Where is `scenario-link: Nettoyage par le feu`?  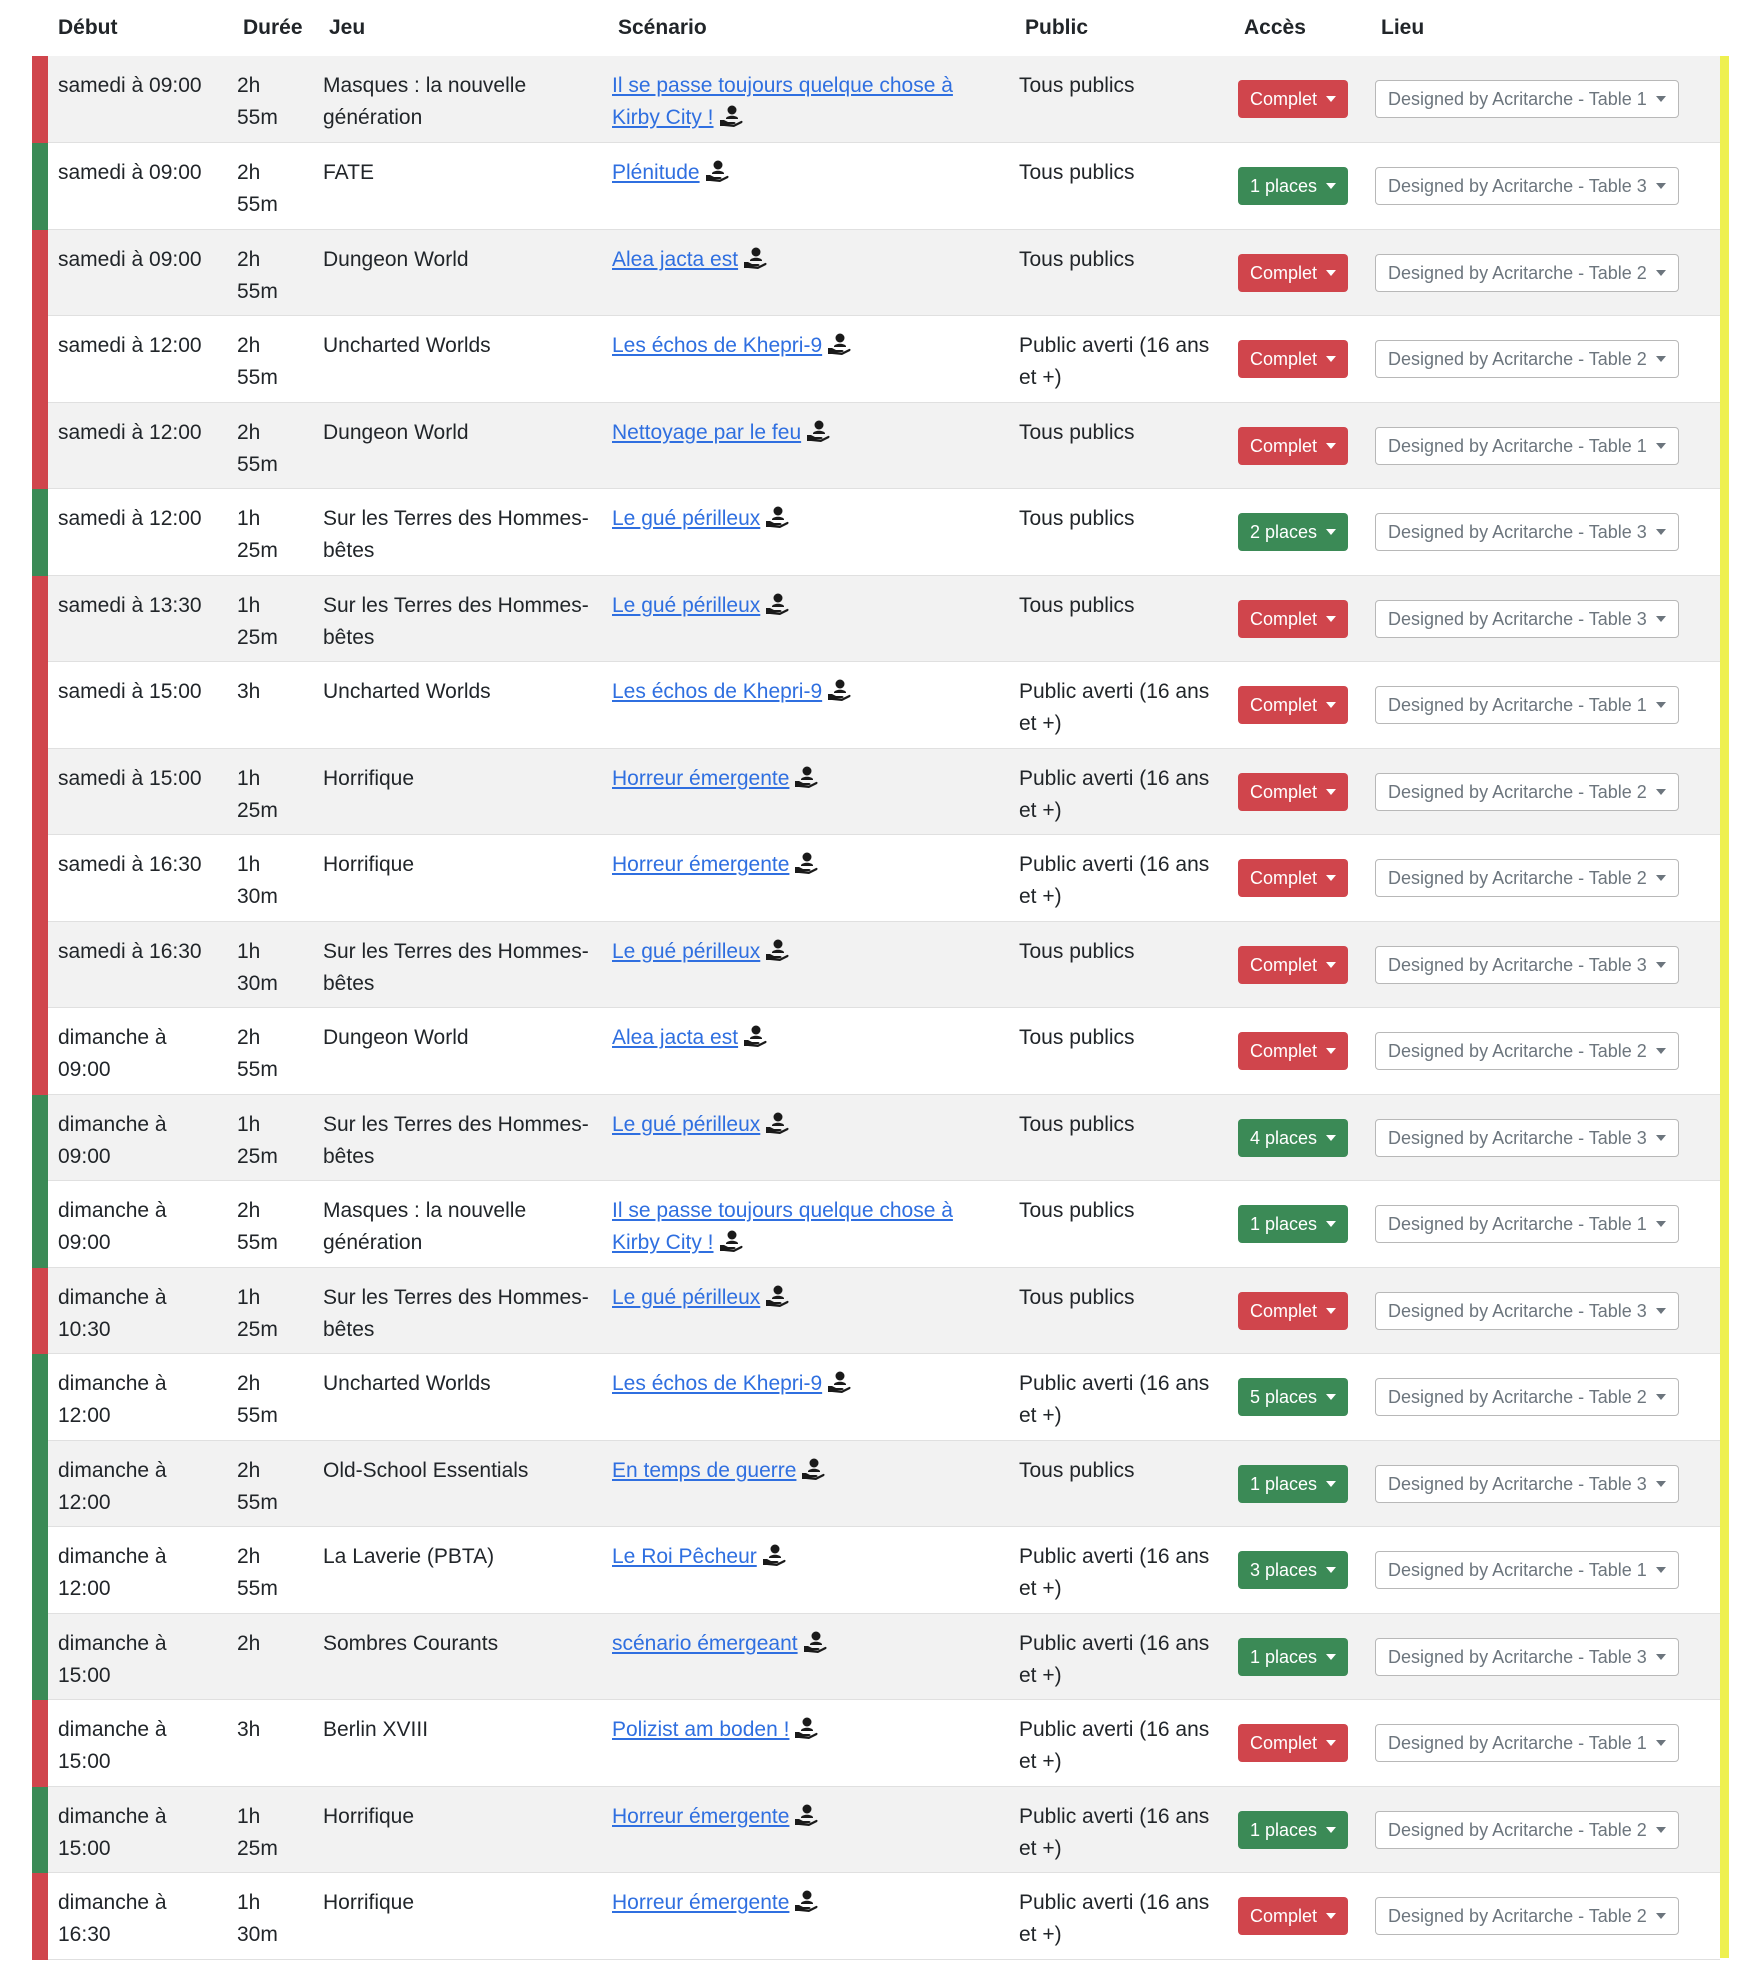
scenario-link: Nettoyage par le feu is located at coordinates (706, 432).